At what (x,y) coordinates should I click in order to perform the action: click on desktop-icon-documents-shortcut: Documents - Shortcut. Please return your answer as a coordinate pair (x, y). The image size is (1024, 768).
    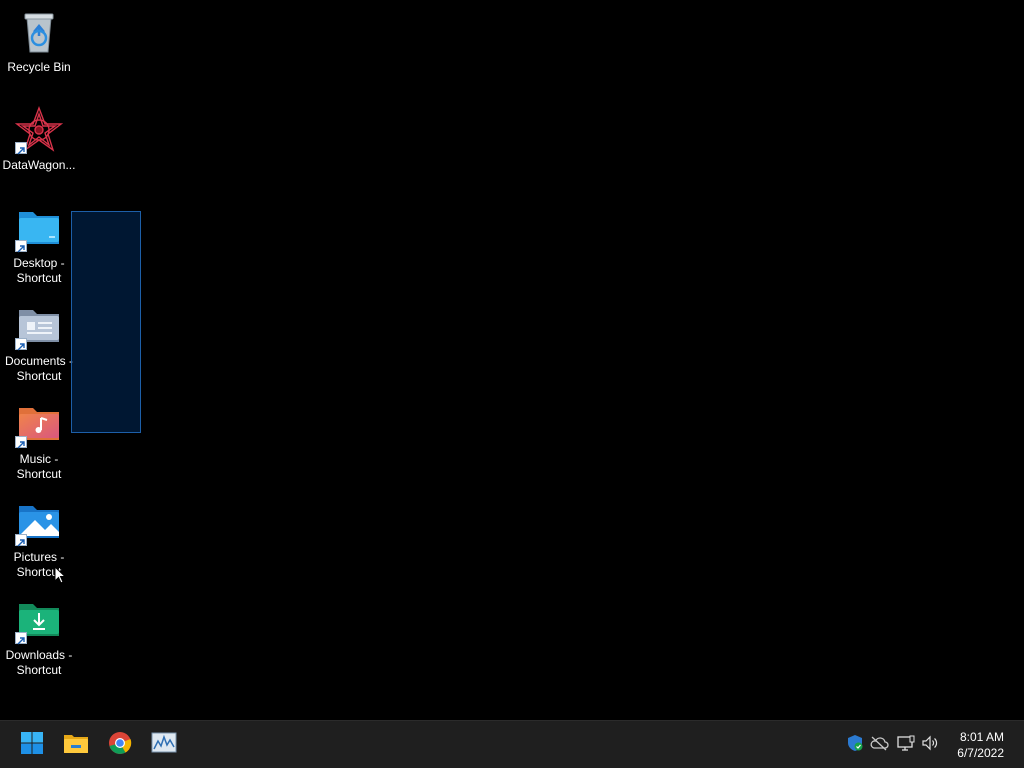
    Looking at the image, I should click on (39, 343).